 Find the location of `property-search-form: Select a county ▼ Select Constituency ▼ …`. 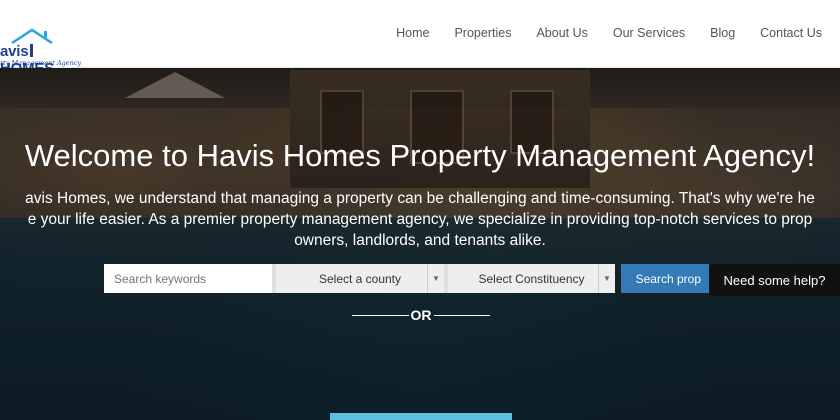

property-search-form: Select a county ▼ Select Constituency ▼ … is located at coordinates (406, 278).